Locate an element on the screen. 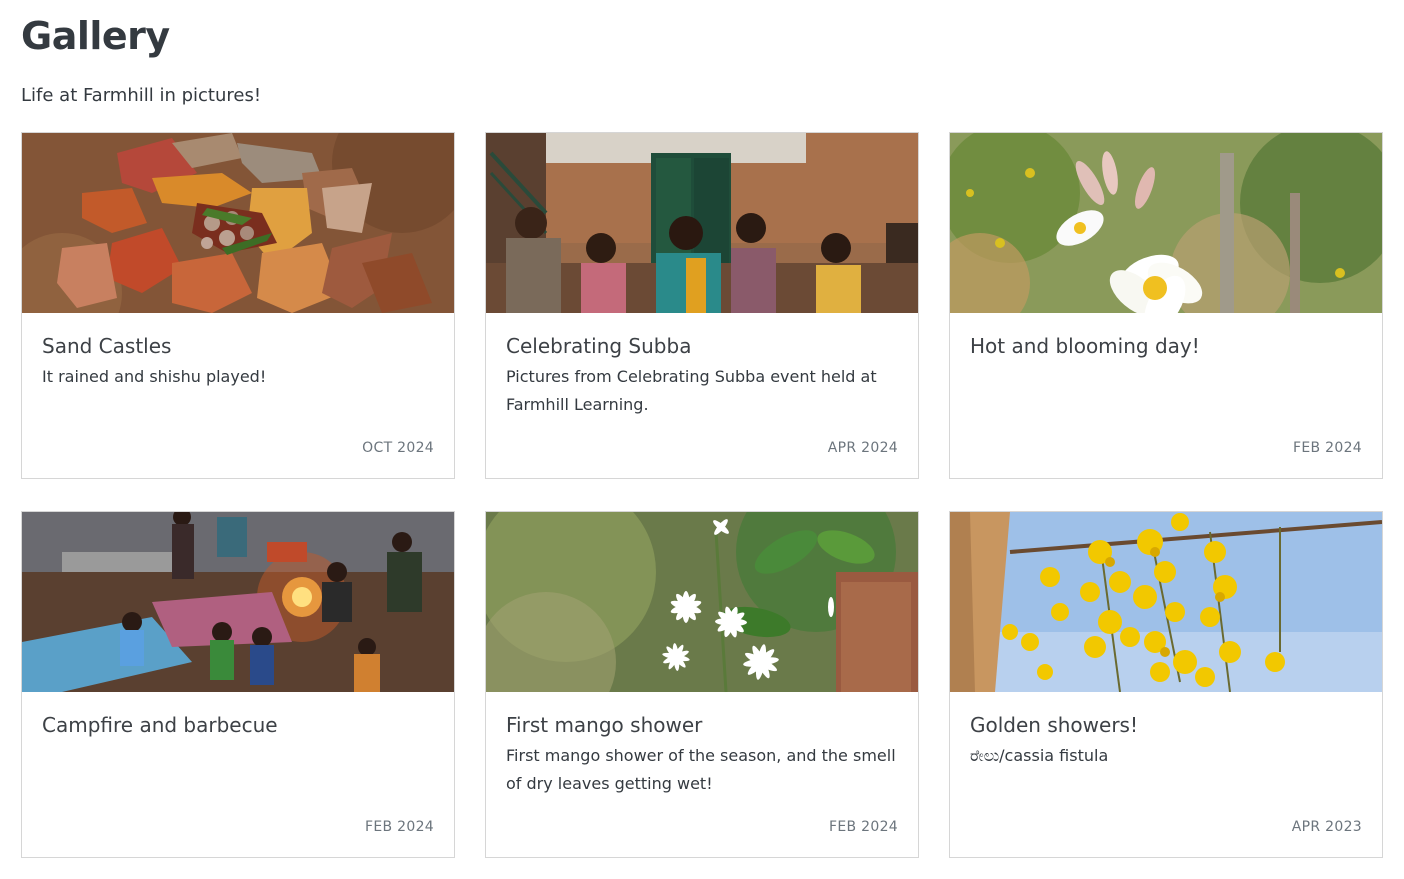  card-title: First mango shower is located at coordinates (604, 725).